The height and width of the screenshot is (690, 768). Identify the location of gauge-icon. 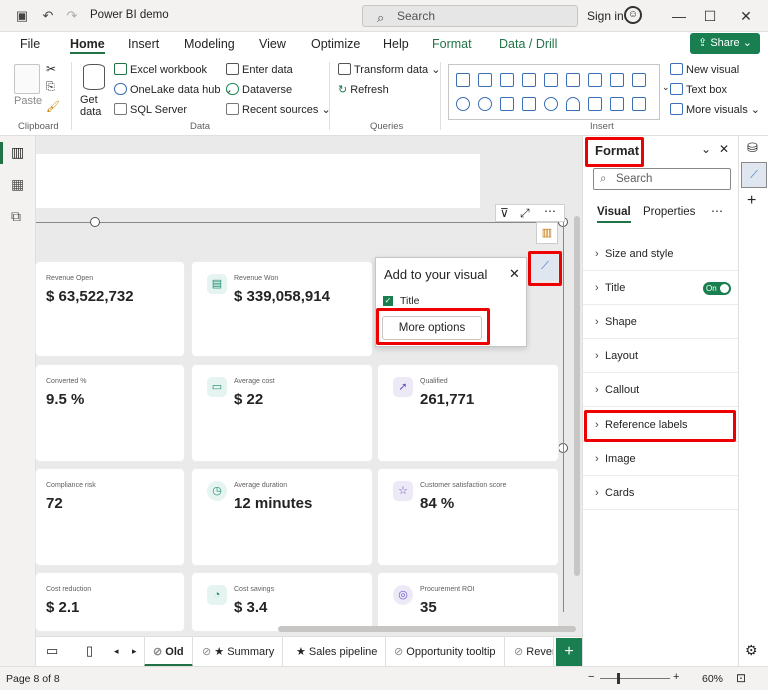
(573, 104).